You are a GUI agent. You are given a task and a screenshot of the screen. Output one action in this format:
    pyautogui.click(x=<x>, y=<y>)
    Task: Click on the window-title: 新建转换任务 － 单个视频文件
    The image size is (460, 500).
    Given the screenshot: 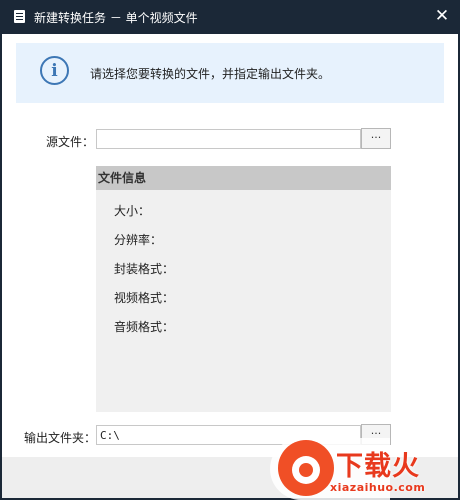 What is the action you would take?
    pyautogui.click(x=116, y=18)
    